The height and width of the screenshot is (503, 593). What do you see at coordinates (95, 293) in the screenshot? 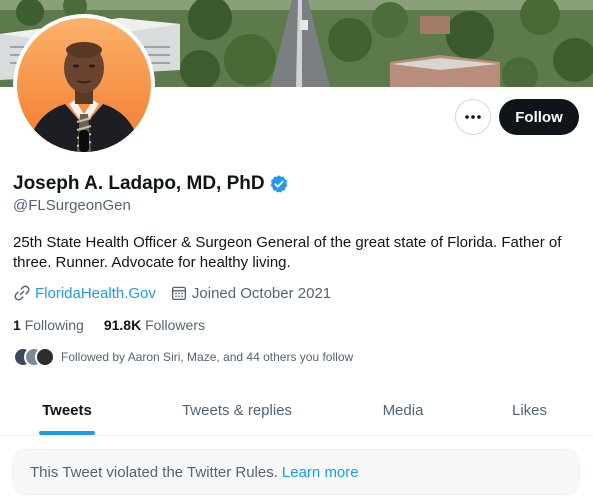
I see `website-link: FloridaHealth.Gov` at bounding box center [95, 293].